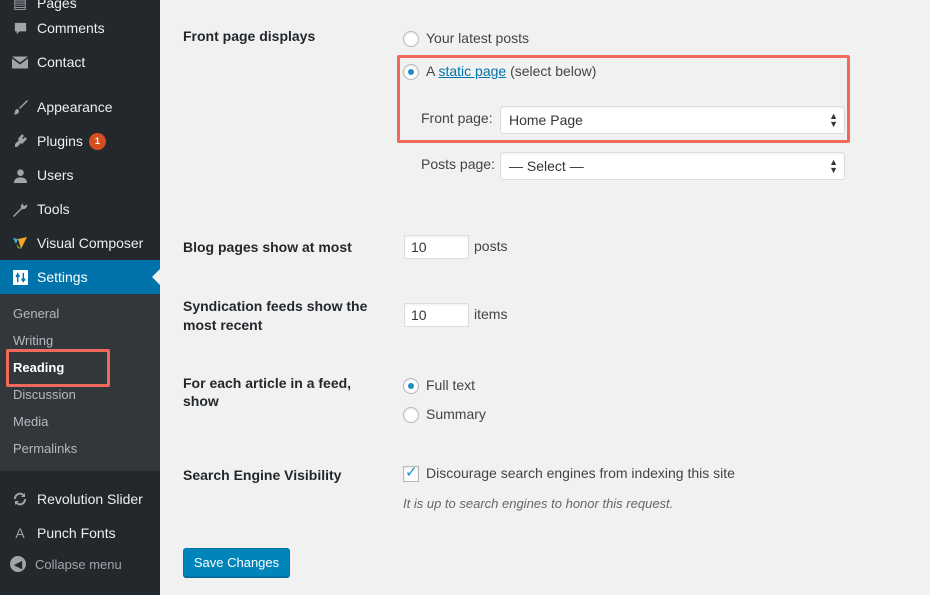  Describe the element at coordinates (546, 120) in the screenshot. I see `front-page-select-value: Home Page` at that location.